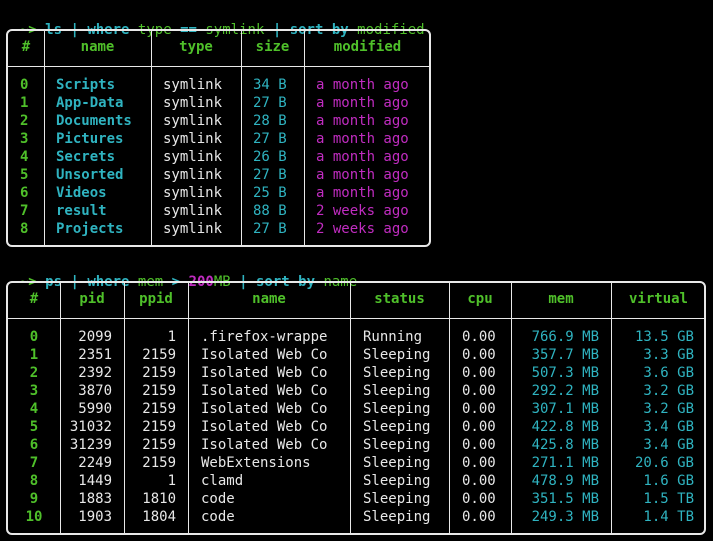 Image resolution: width=713 pixels, height=541 pixels. I want to click on table-cell: 88 B, so click(270, 211).